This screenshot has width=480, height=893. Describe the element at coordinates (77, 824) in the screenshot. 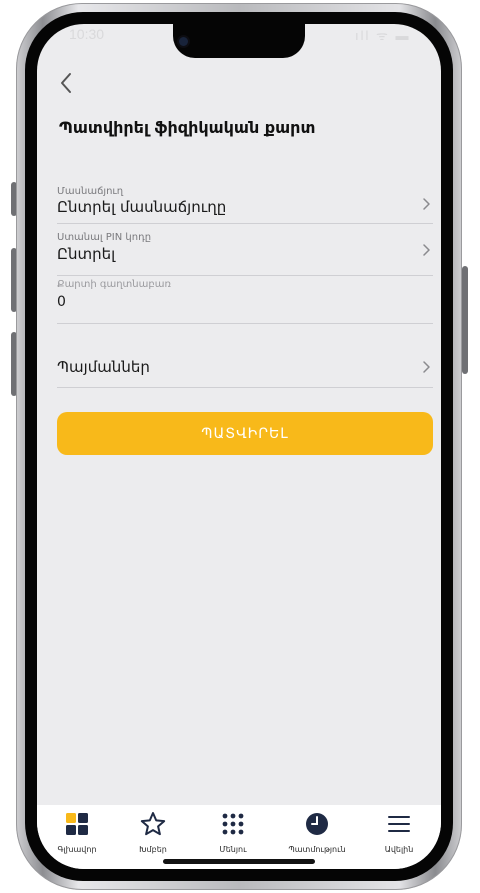

I see `home-grid-icon` at that location.